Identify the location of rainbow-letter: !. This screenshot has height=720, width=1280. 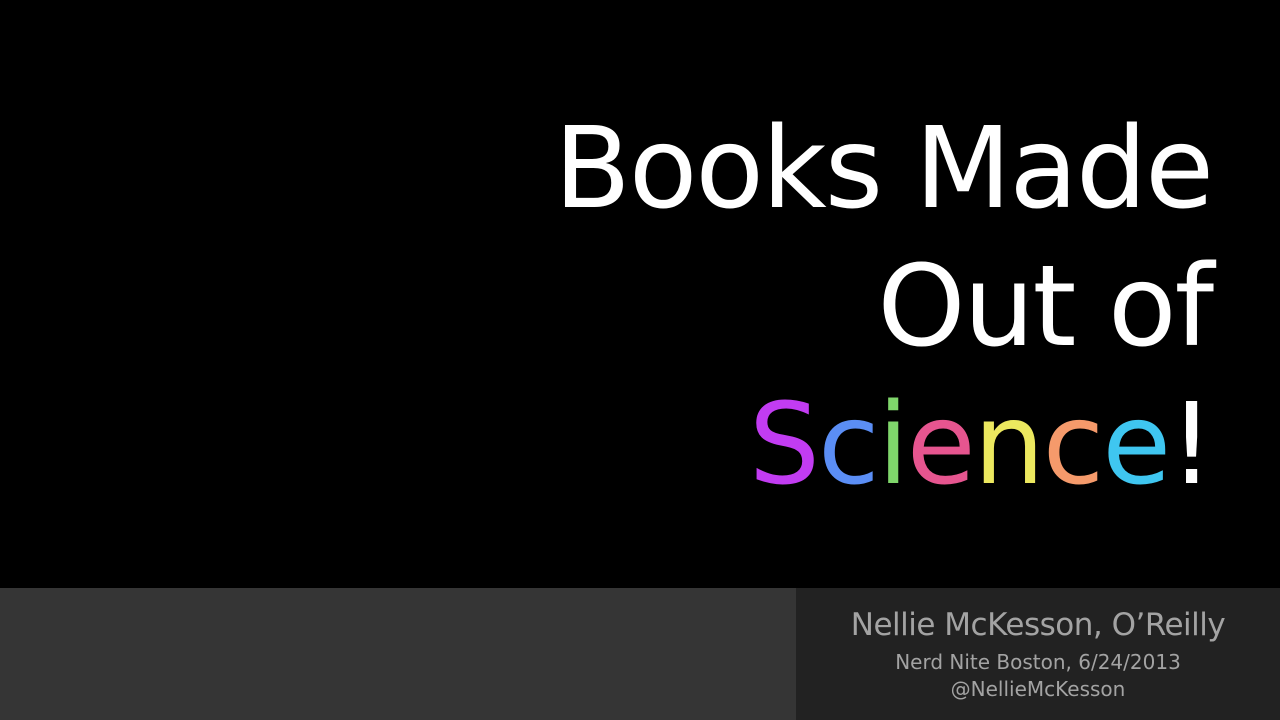
(1191, 445).